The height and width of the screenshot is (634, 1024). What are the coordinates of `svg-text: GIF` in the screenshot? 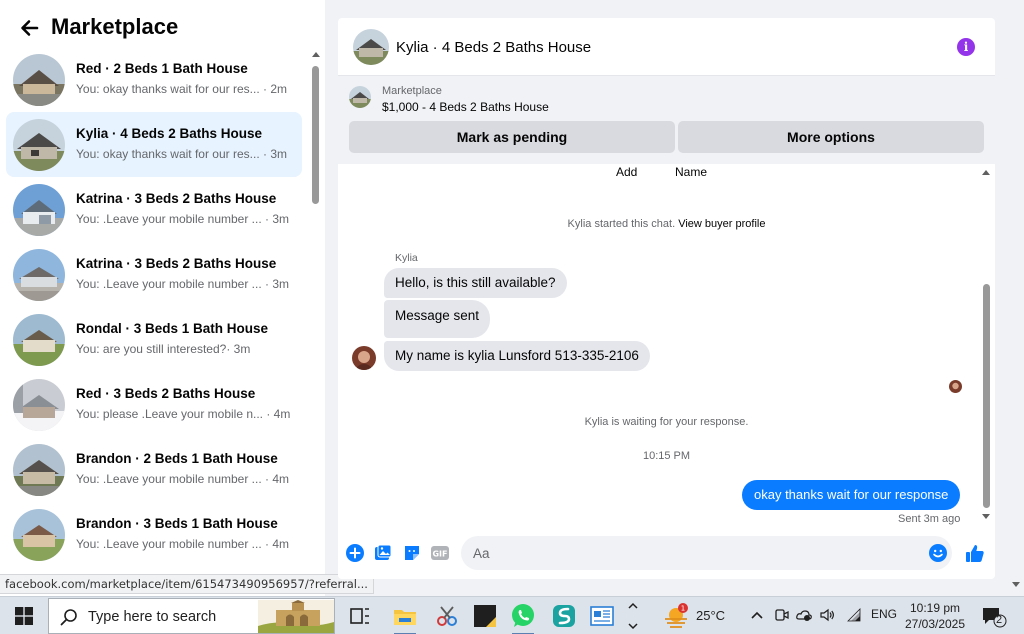 It's located at (439, 554).